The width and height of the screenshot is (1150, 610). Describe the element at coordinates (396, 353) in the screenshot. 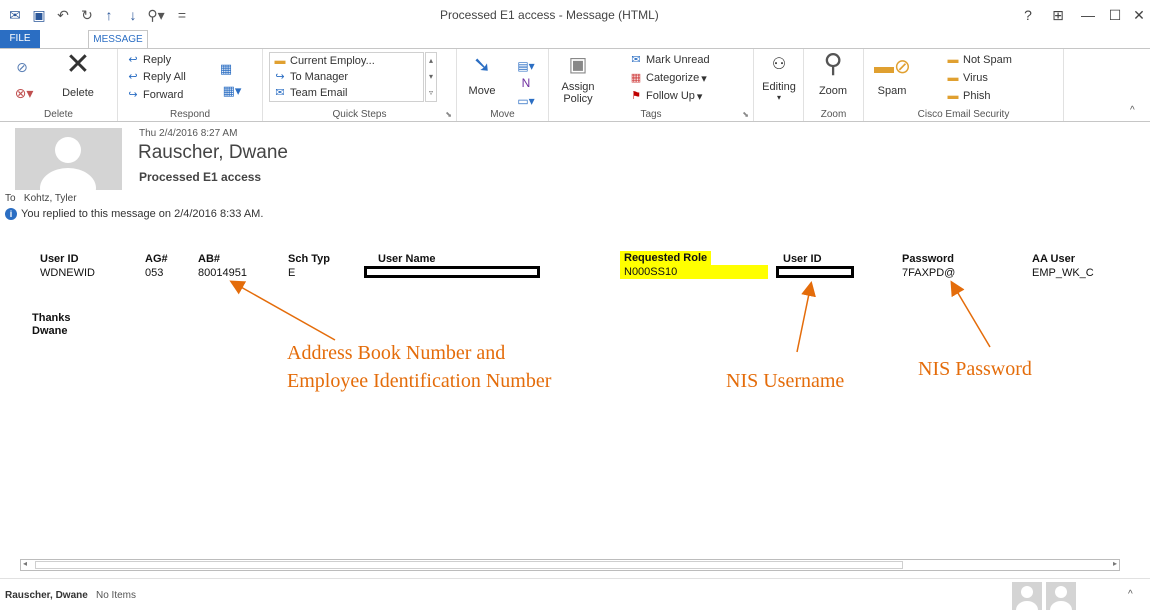

I see `annotation-ab-line1: Address Book Number and` at that location.